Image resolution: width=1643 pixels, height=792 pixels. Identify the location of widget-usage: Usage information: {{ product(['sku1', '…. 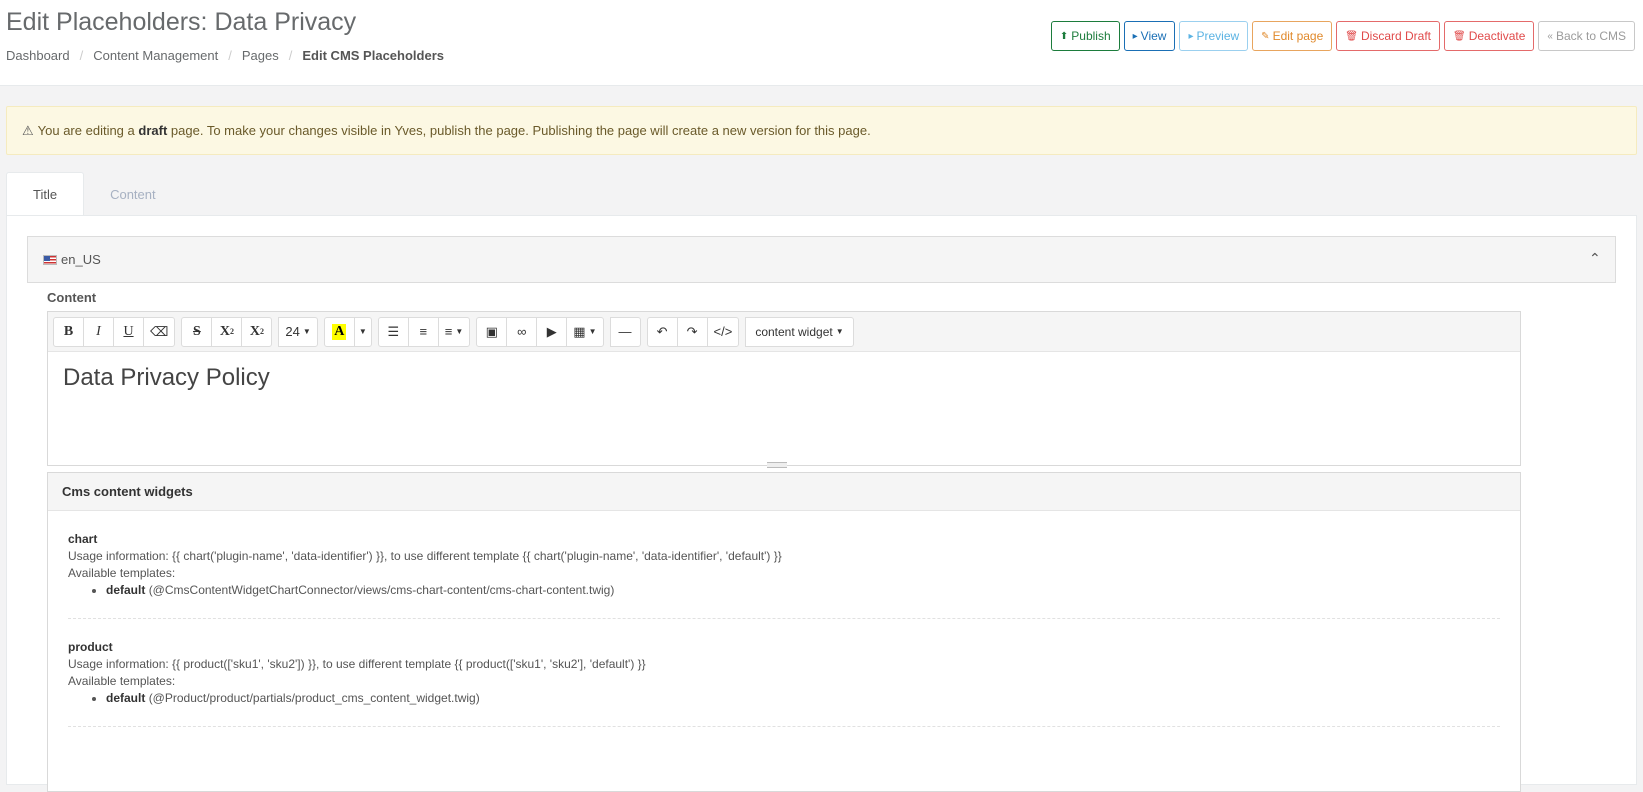
(357, 664).